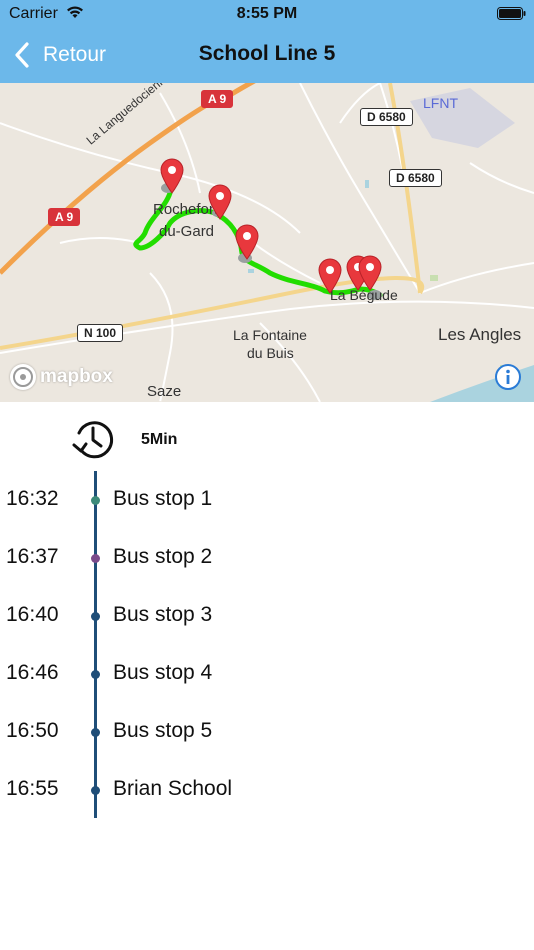  Describe the element at coordinates (163, 498) in the screenshot. I see `stop-name: Bus stop 1` at that location.